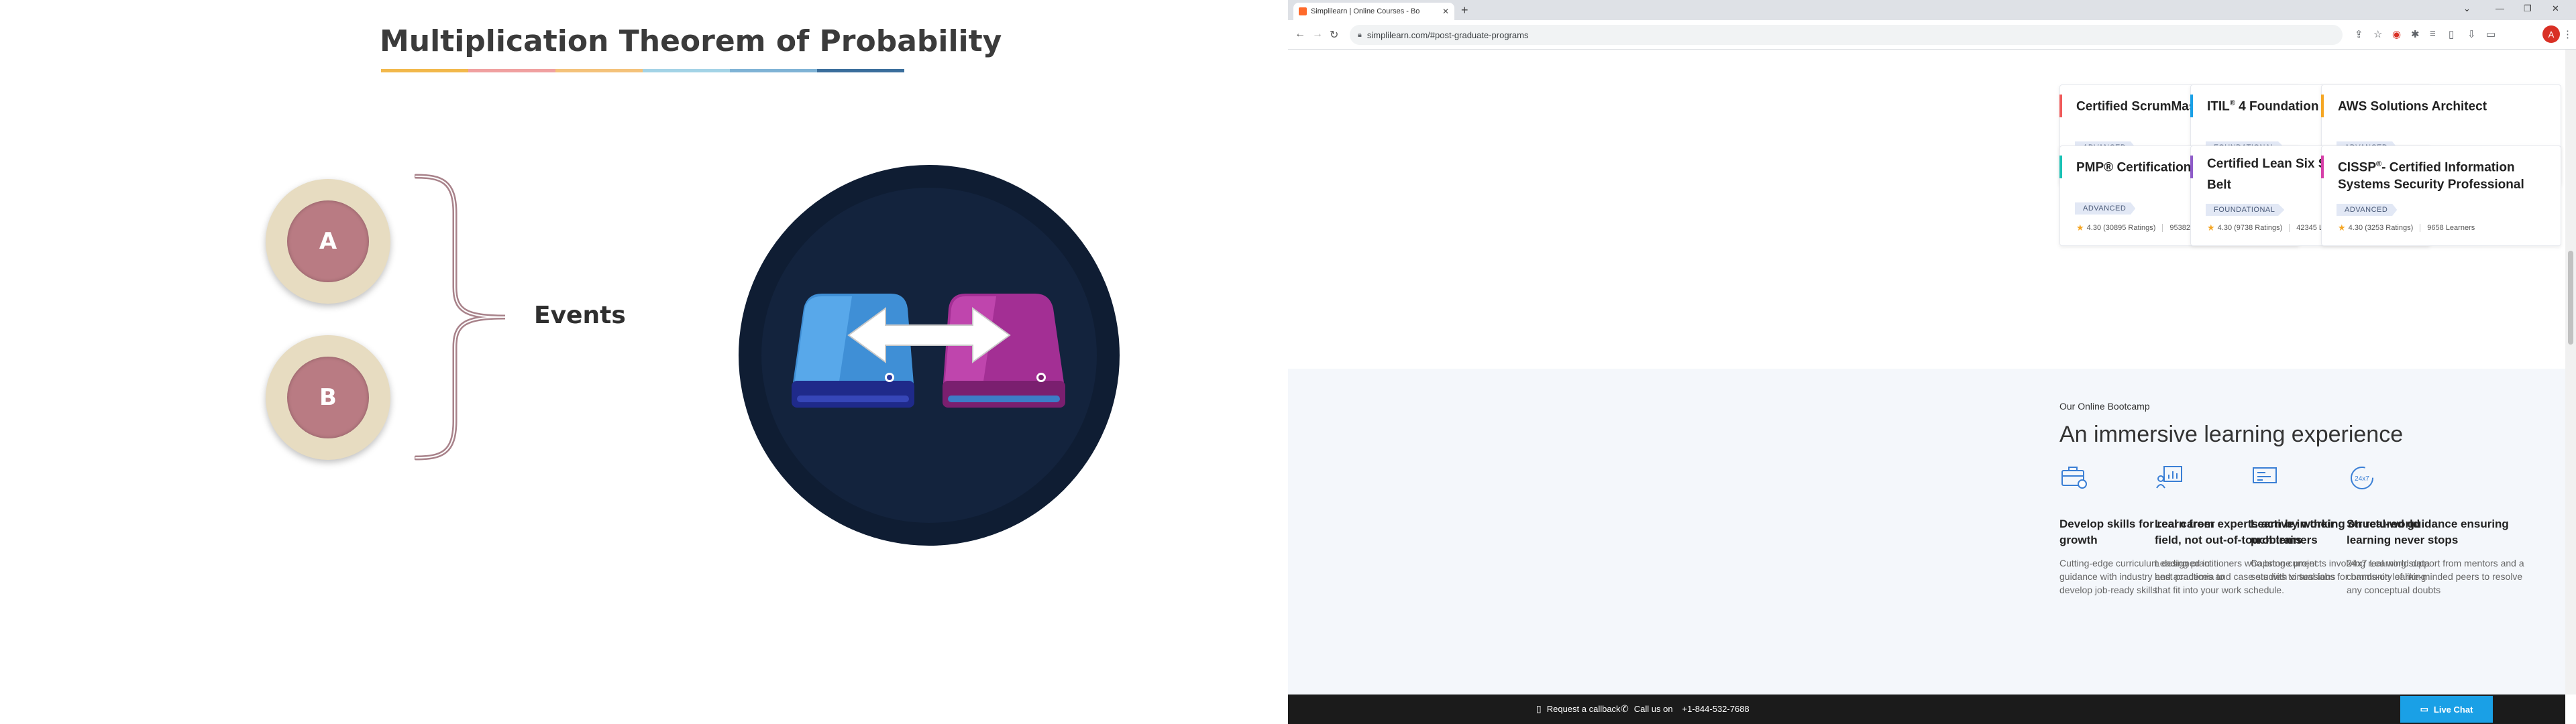 This screenshot has height=724, width=2576. What do you see at coordinates (2265, 475) in the screenshot?
I see `terminal-window-icon` at bounding box center [2265, 475].